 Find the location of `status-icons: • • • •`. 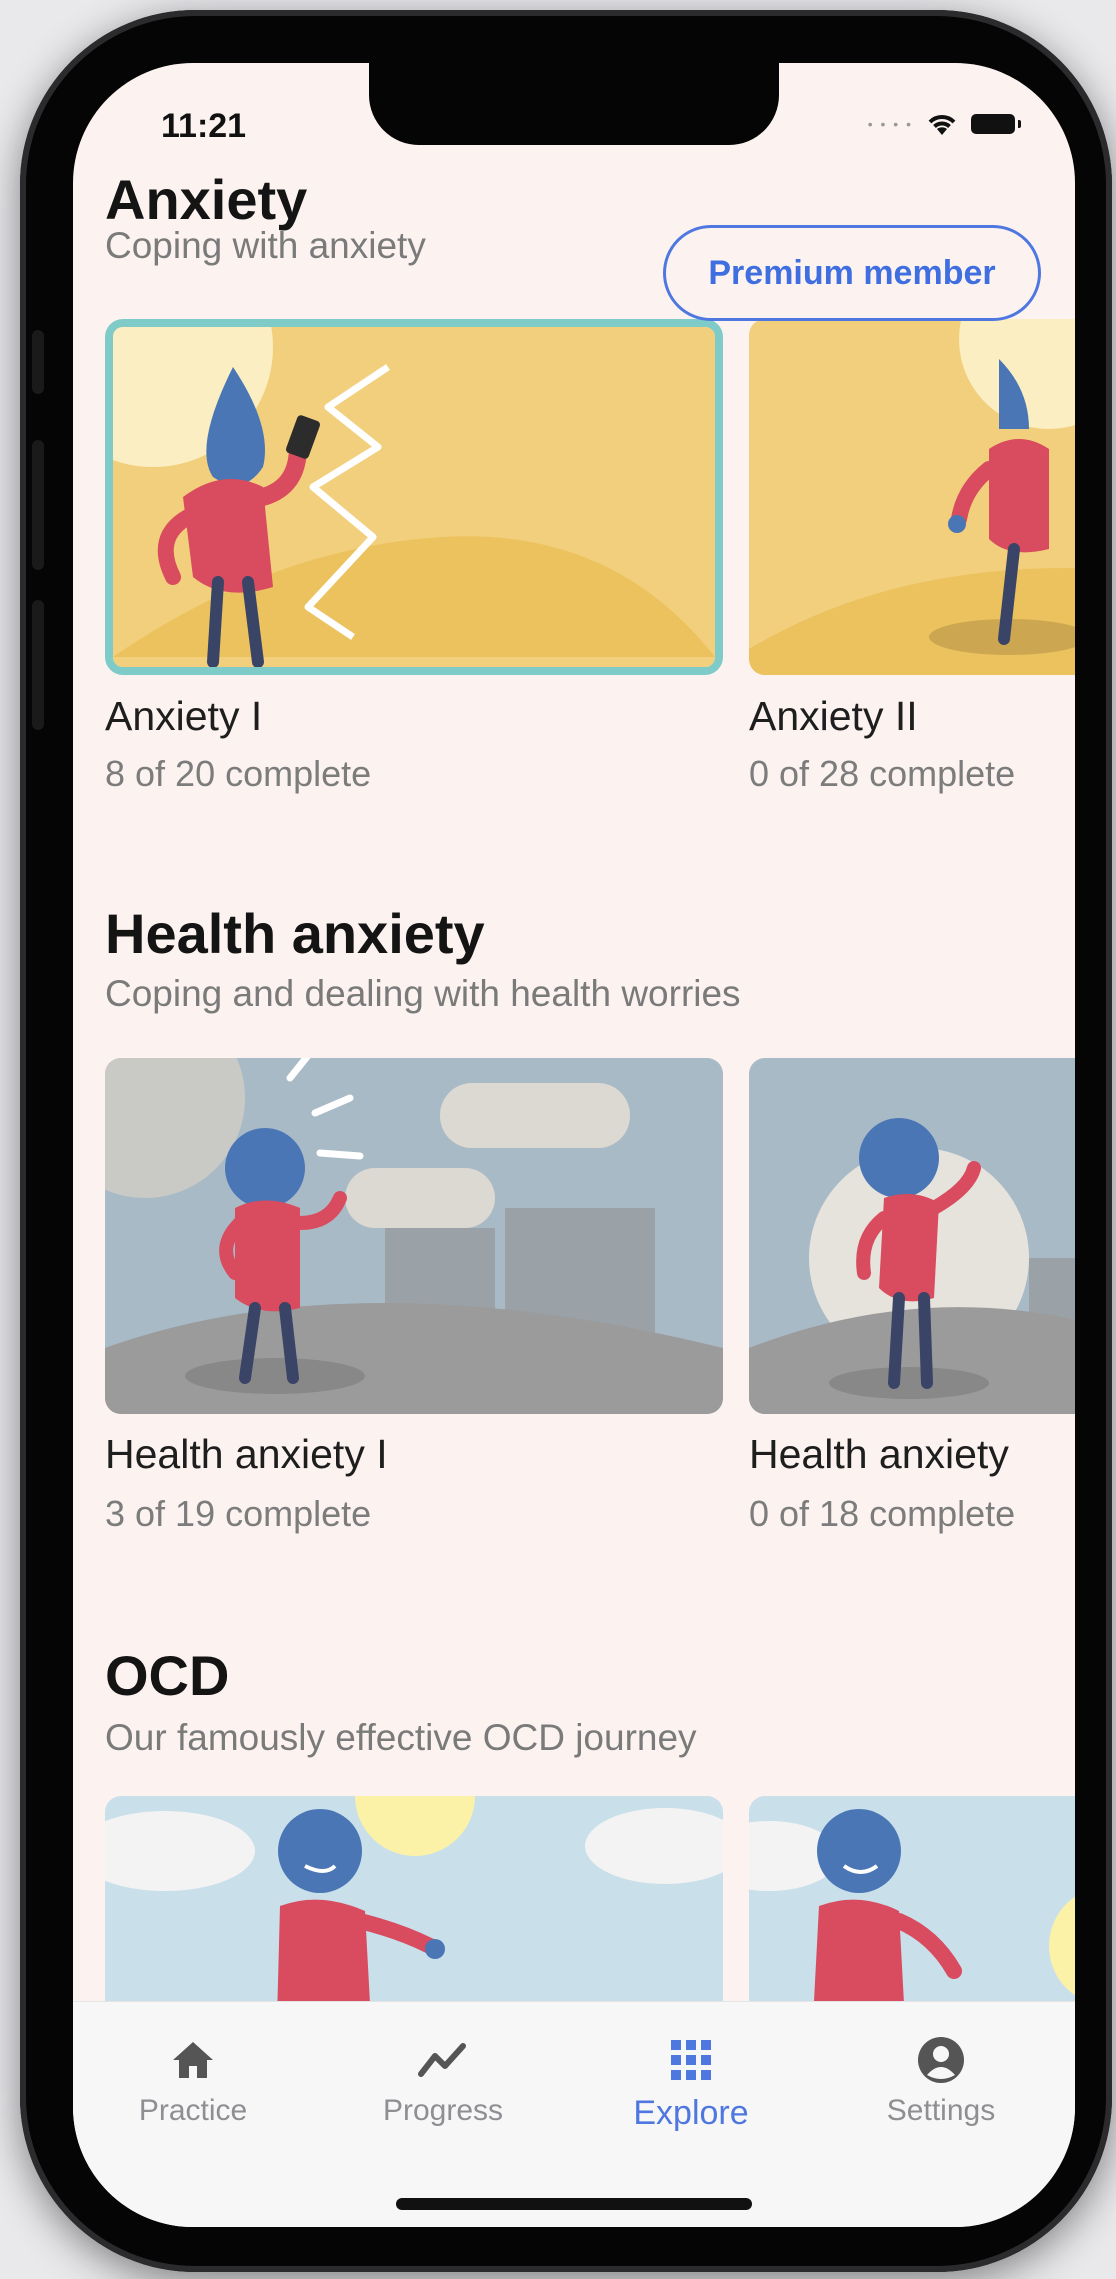

status-icons: • • • • is located at coordinates (944, 124).